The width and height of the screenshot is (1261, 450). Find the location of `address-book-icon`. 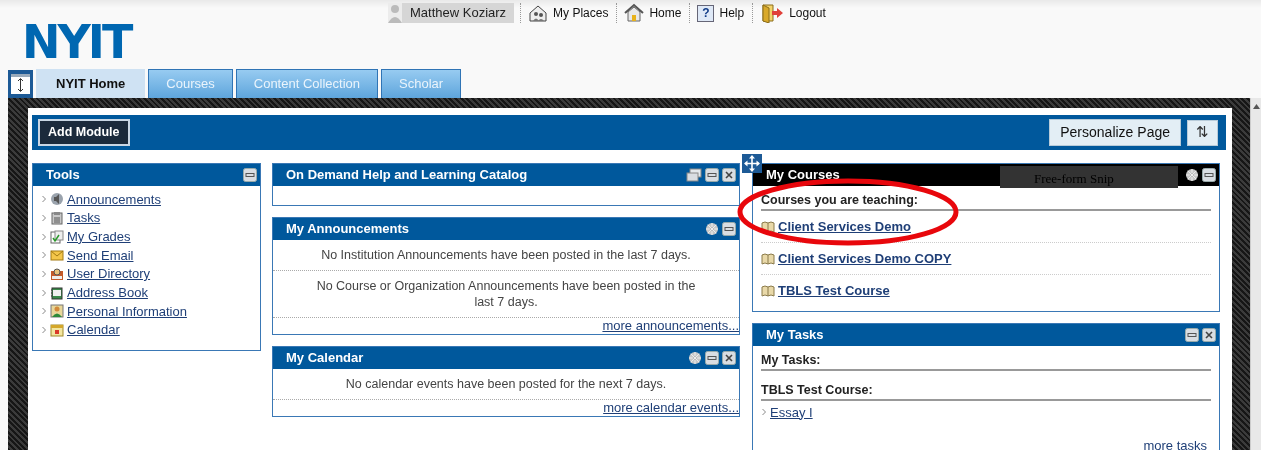

address-book-icon is located at coordinates (57, 292).